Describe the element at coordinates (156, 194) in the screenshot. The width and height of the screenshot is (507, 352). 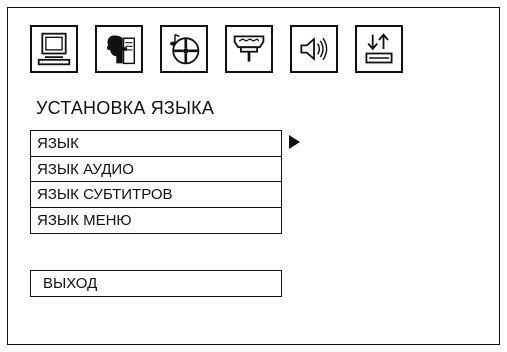
I see `menu-item-subtitle-language: ЯЗЫК СУБТИТРОВ` at that location.